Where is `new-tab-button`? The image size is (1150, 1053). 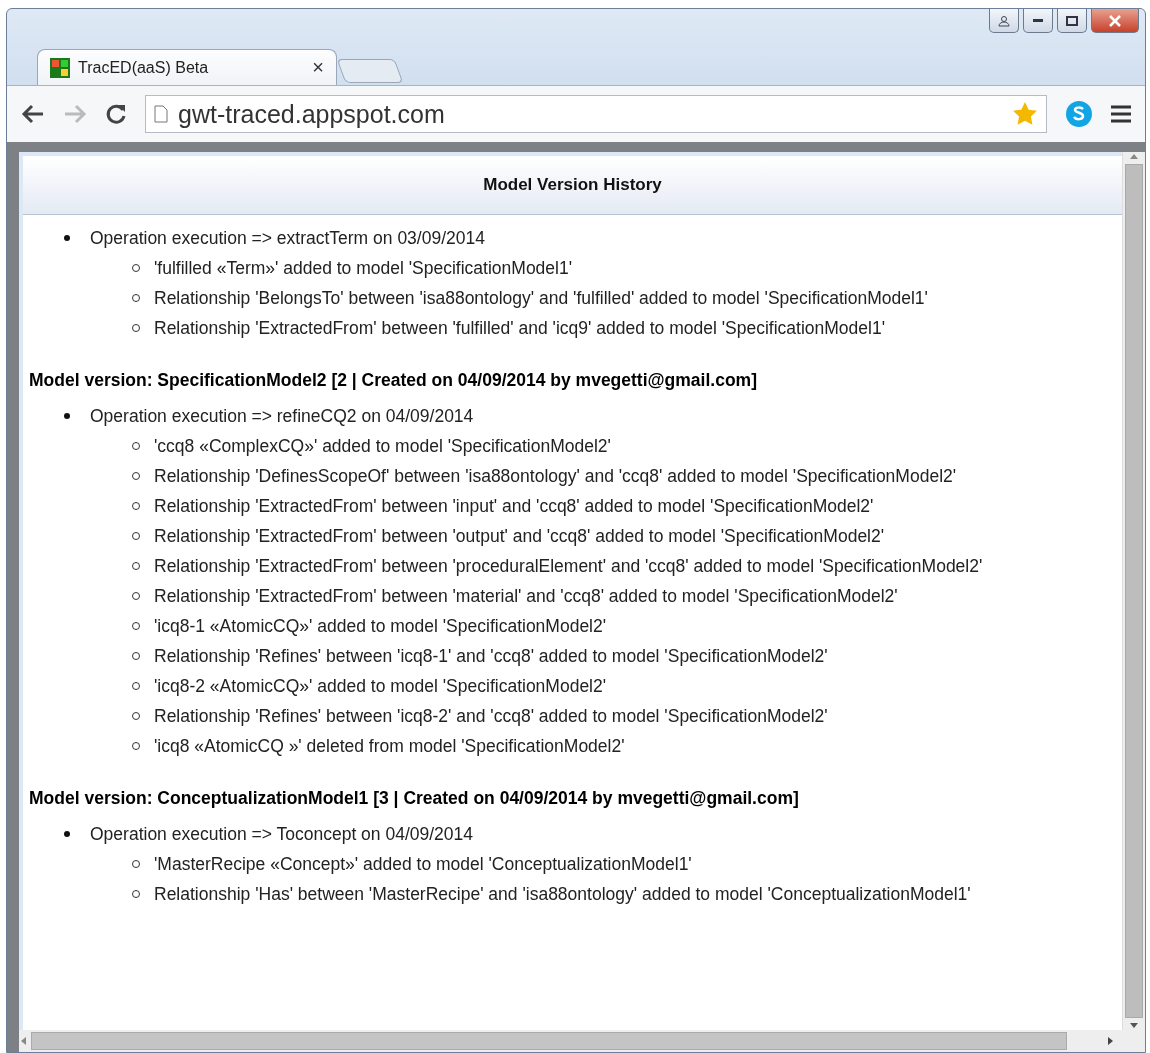 new-tab-button is located at coordinates (370, 71).